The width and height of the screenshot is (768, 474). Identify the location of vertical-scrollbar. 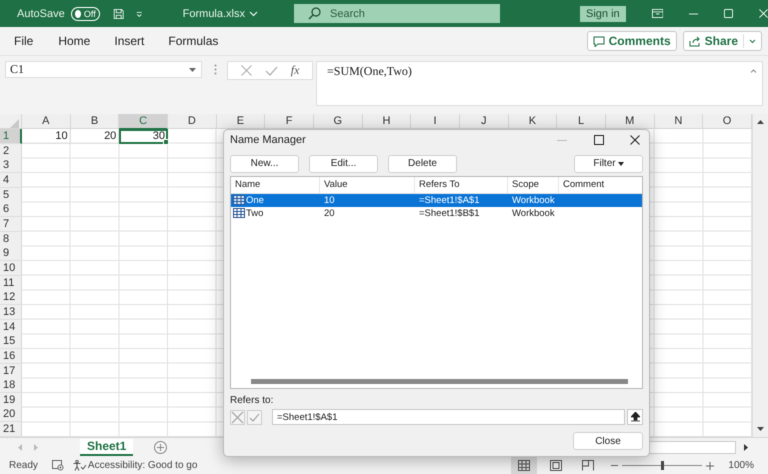
(760, 275).